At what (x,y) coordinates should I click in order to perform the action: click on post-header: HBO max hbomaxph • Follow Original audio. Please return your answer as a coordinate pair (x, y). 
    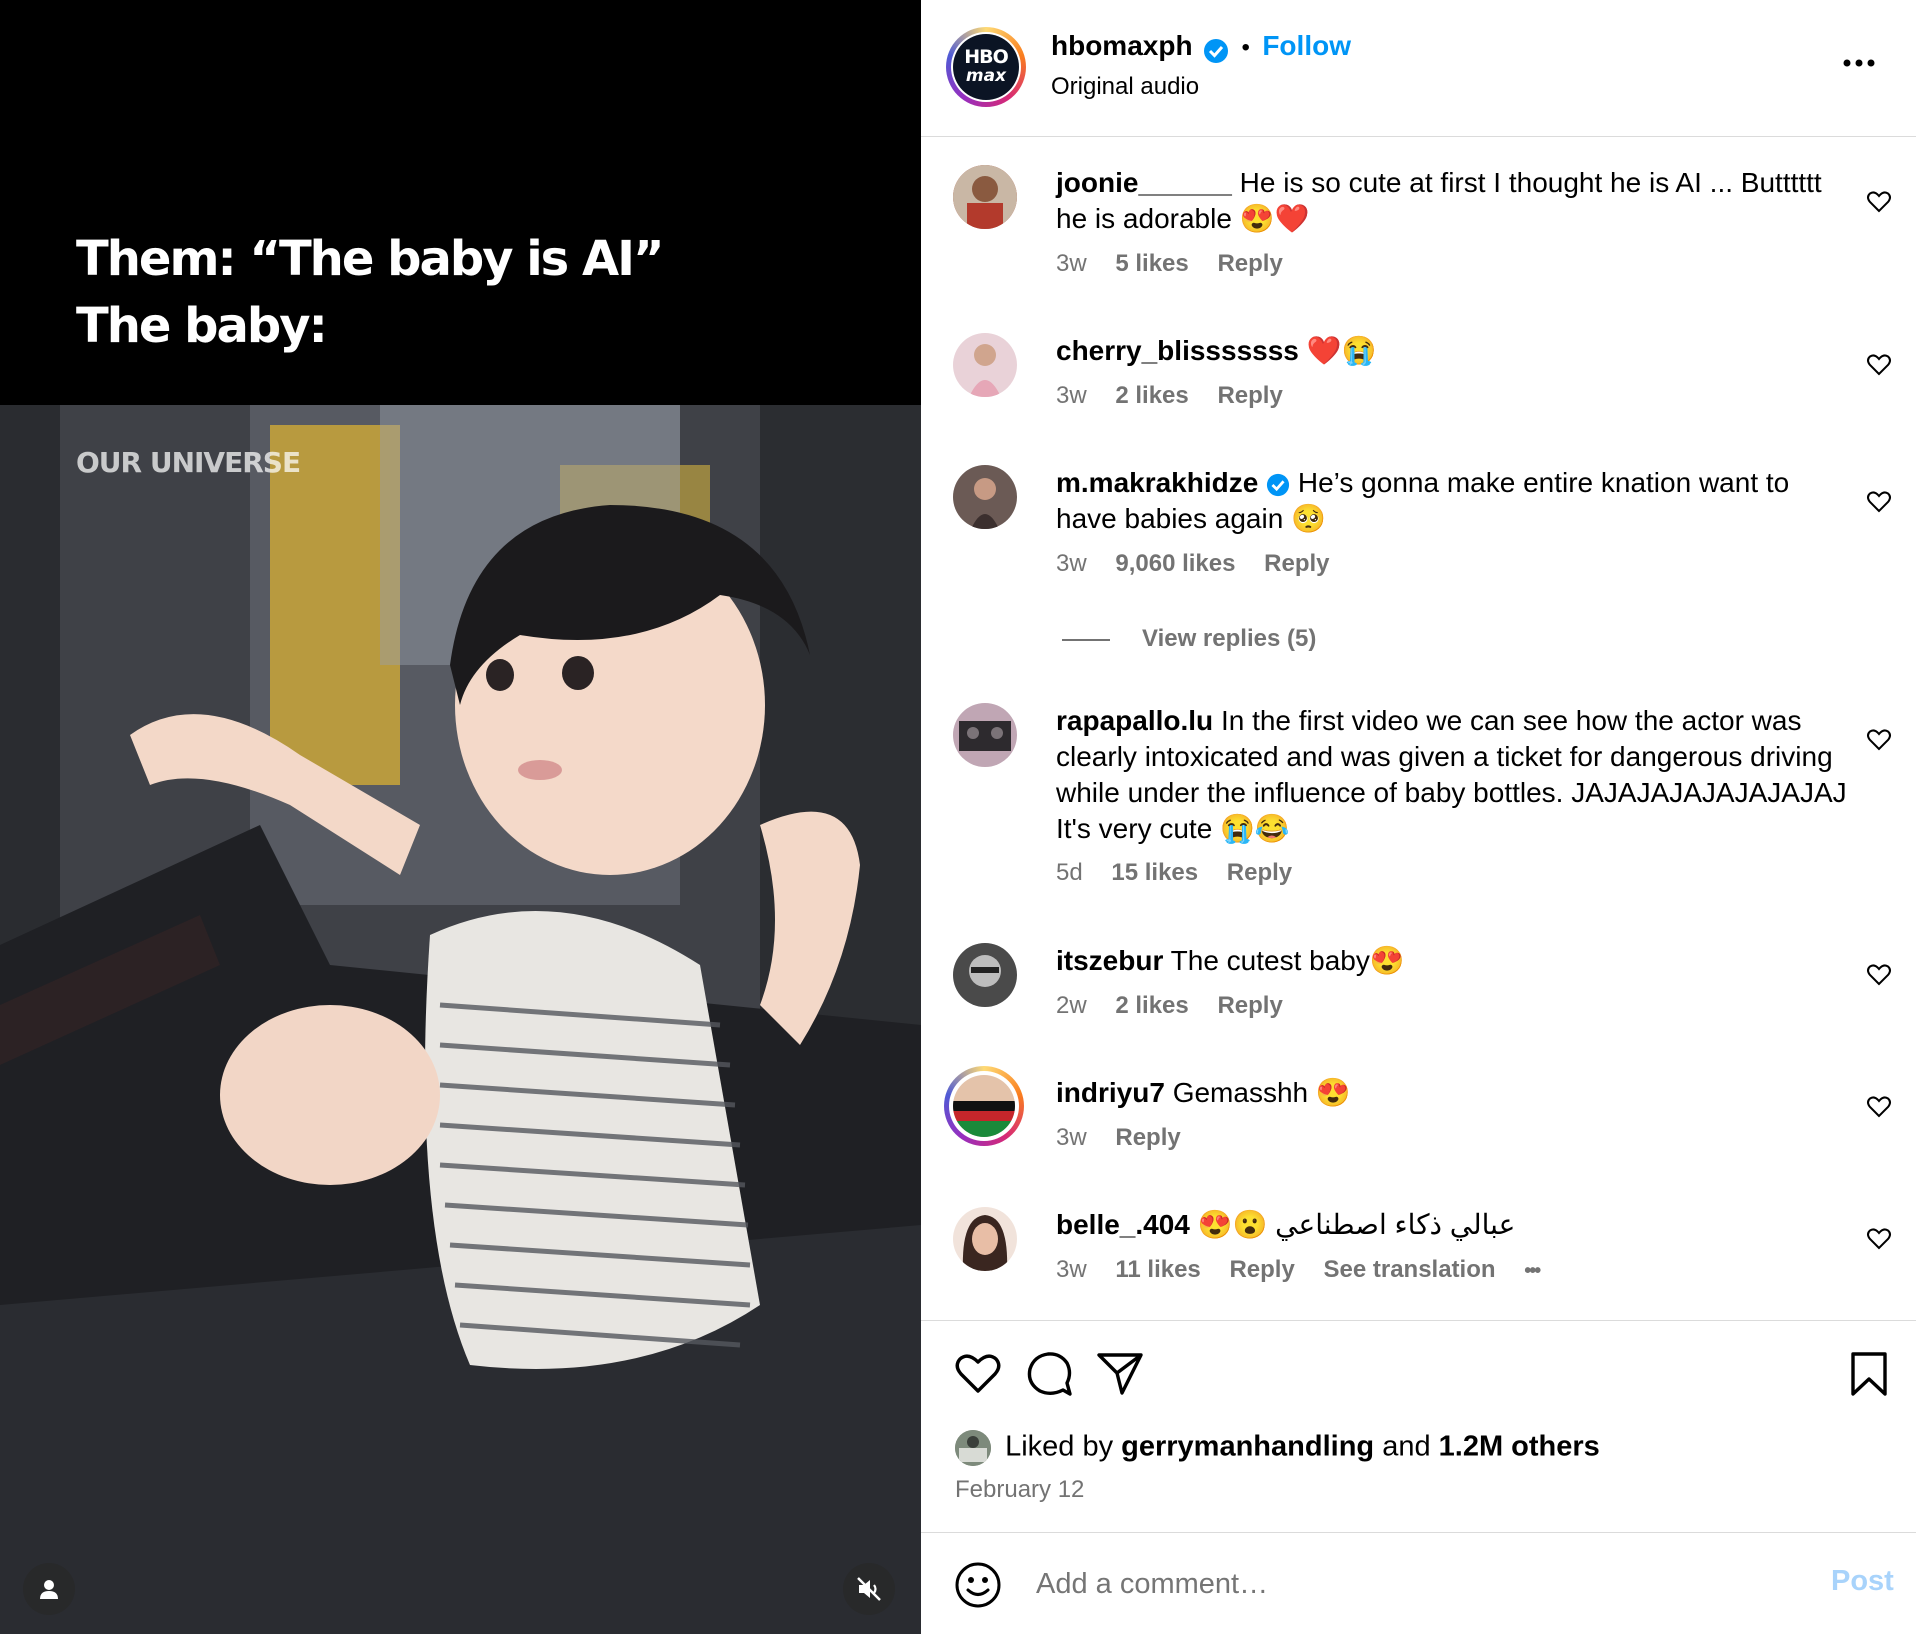
    Looking at the image, I should click on (1418, 68).